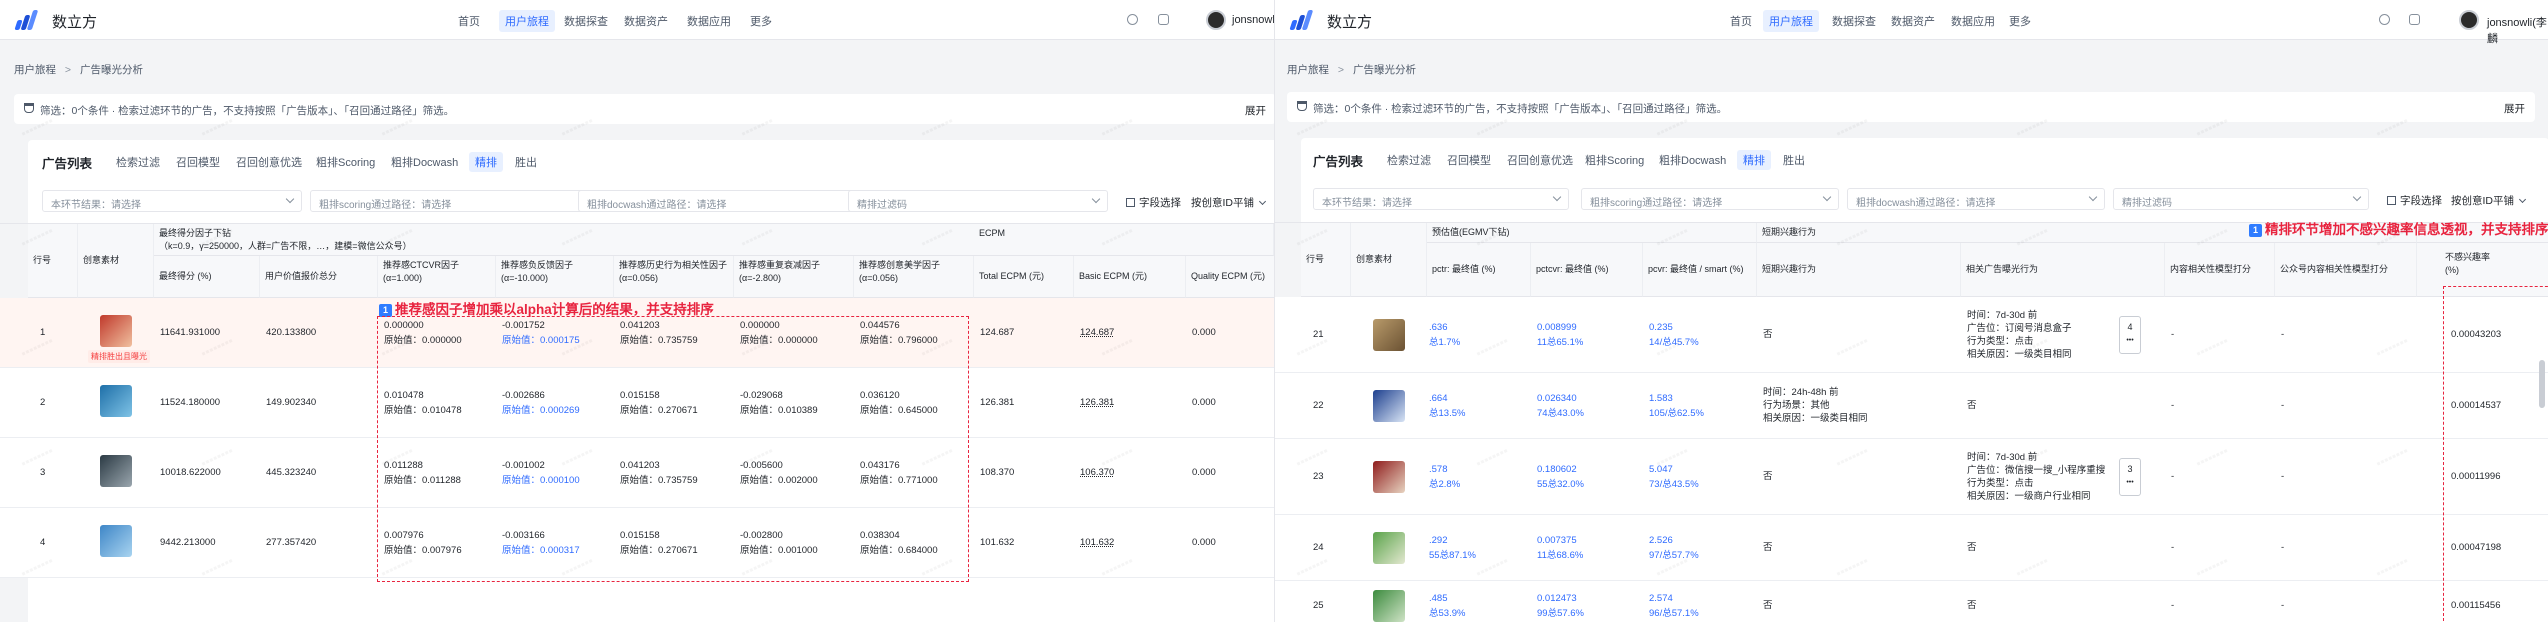 Image resolution: width=2548 pixels, height=622 pixels. Describe the element at coordinates (2542, 384) in the screenshot. I see `table-scrollbar` at that location.